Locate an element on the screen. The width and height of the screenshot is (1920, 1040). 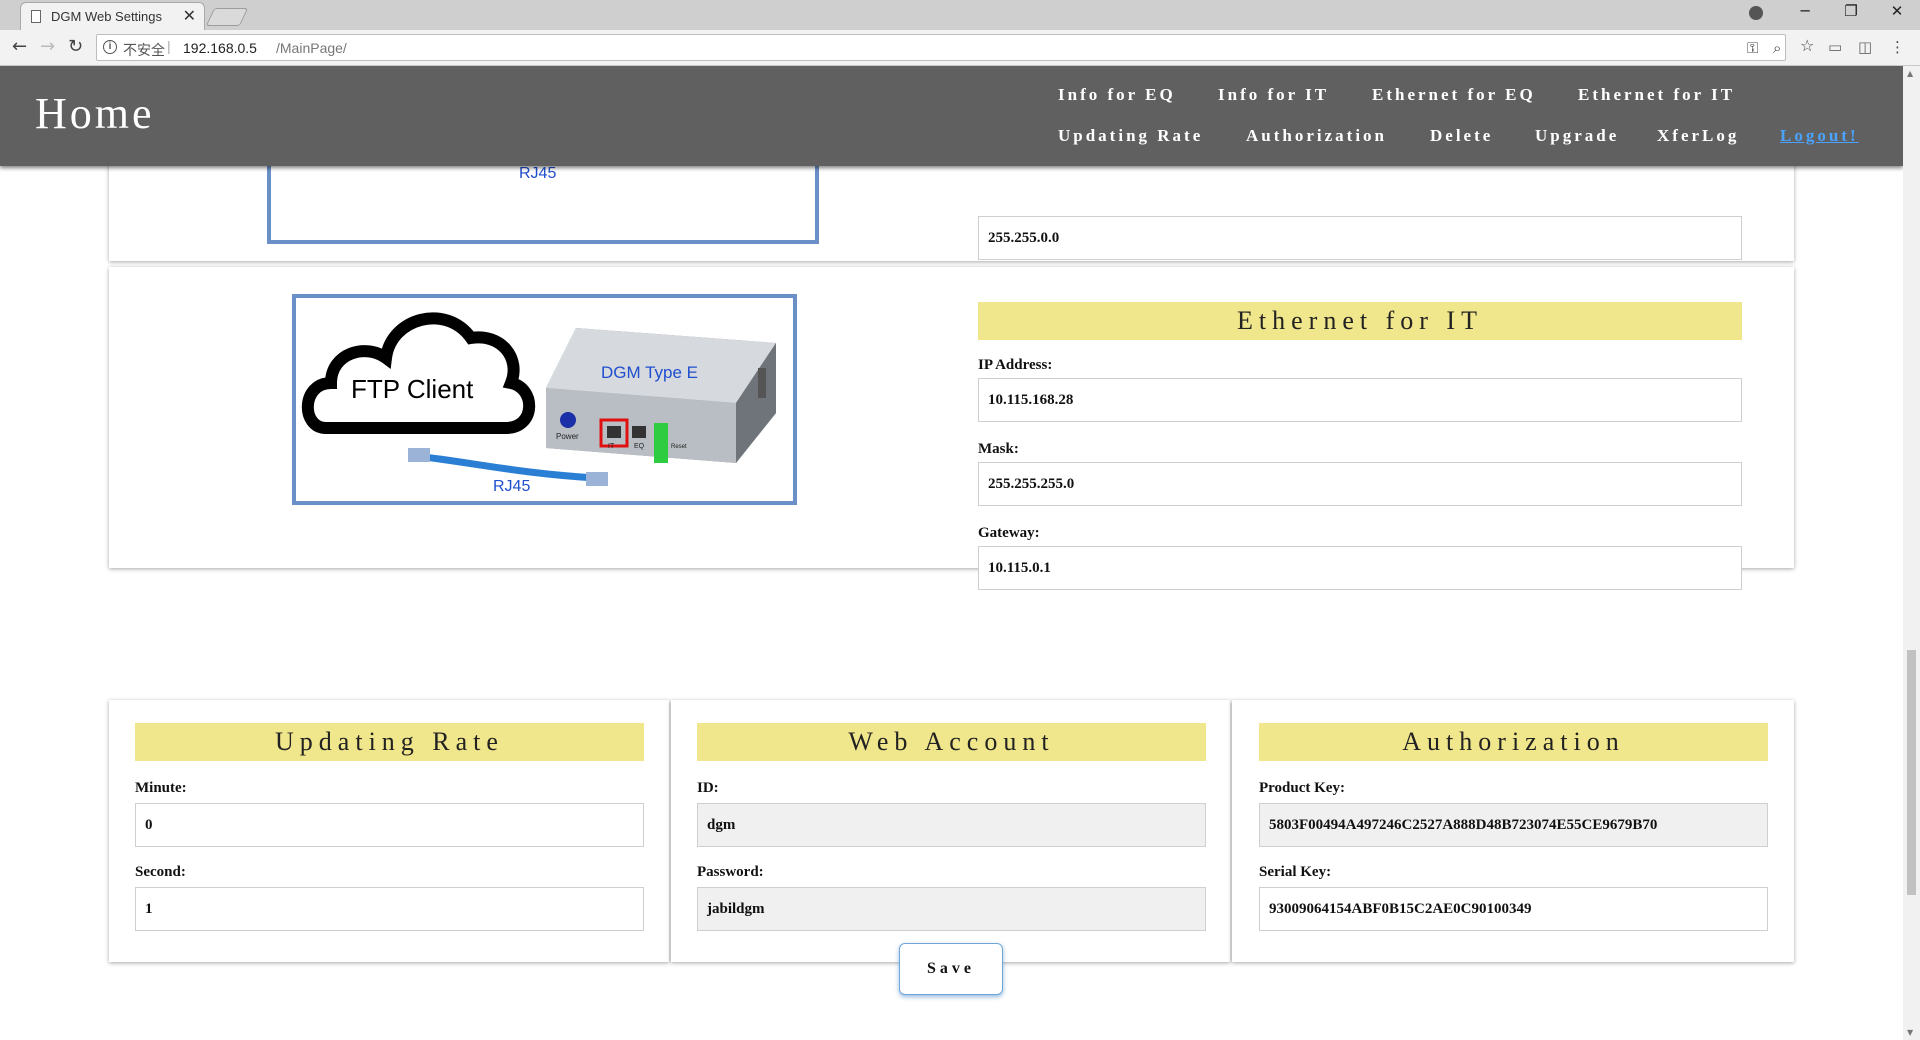
nav-delete: Delete is located at coordinates (1461, 136).